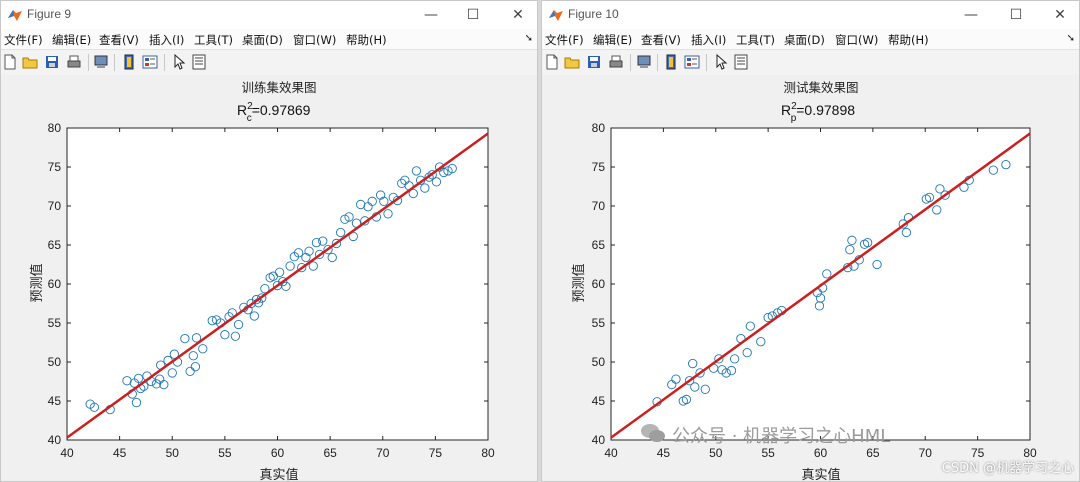 The width and height of the screenshot is (1080, 482). Describe the element at coordinates (225, 453) in the screenshot. I see `x-tick-label: 55` at that location.